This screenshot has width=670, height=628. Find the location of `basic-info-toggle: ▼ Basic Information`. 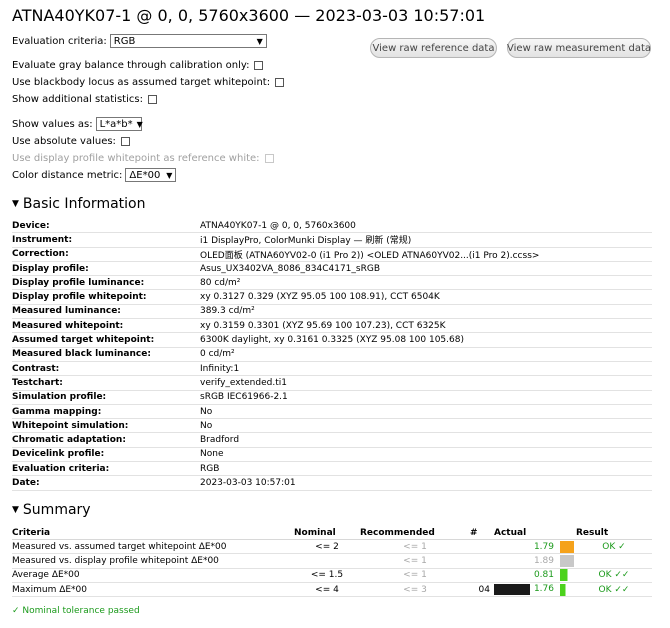

basic-info-toggle: ▼ Basic Information is located at coordinates (78, 204).